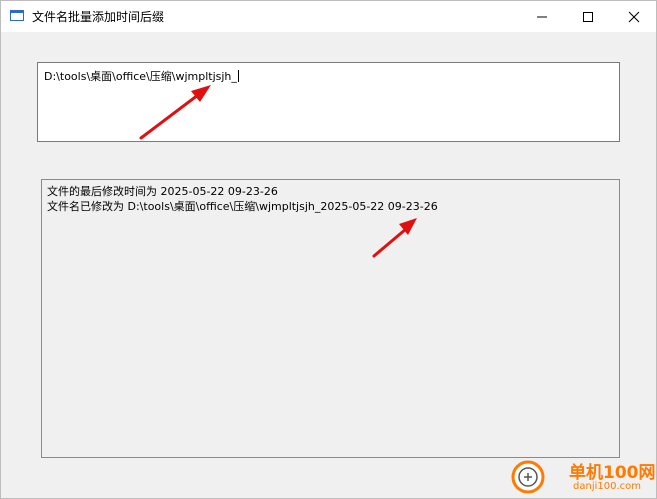  What do you see at coordinates (17, 15) in the screenshot?
I see `window-app-icon` at bounding box center [17, 15].